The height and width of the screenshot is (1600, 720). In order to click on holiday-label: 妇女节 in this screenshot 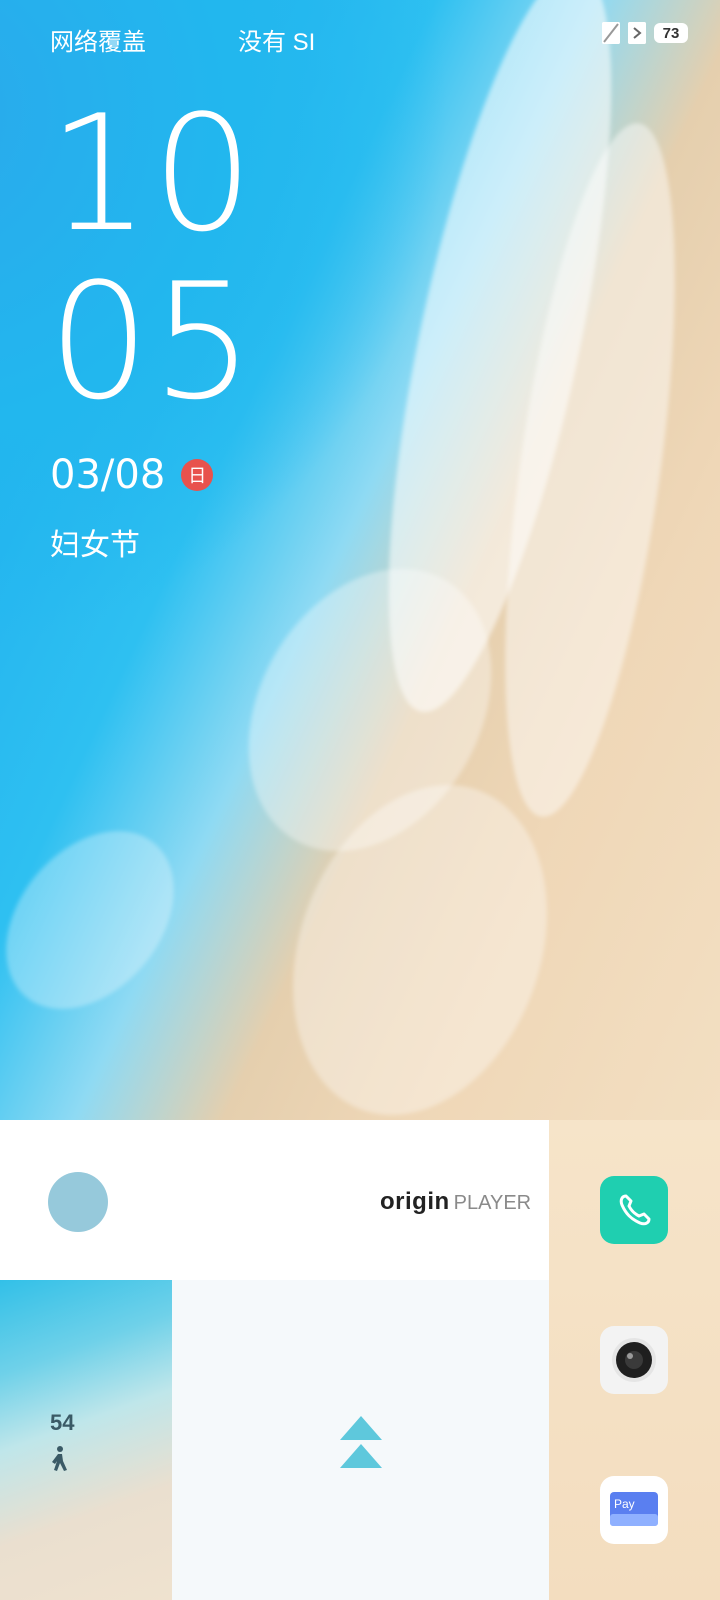, I will do `click(95, 545)`.